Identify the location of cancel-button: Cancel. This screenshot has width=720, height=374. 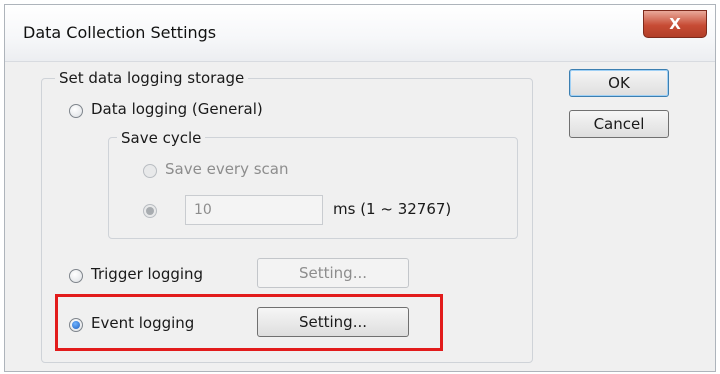
(619, 124).